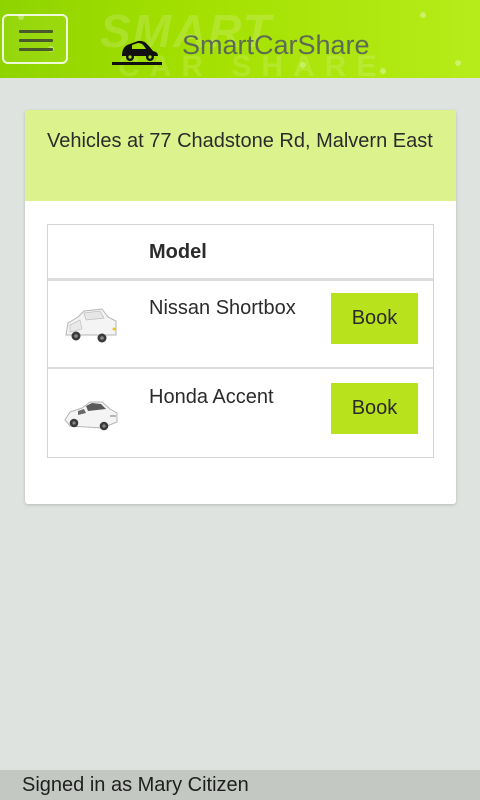 Image resolution: width=480 pixels, height=800 pixels. What do you see at coordinates (276, 45) in the screenshot?
I see `app-title: SmartCarShare` at bounding box center [276, 45].